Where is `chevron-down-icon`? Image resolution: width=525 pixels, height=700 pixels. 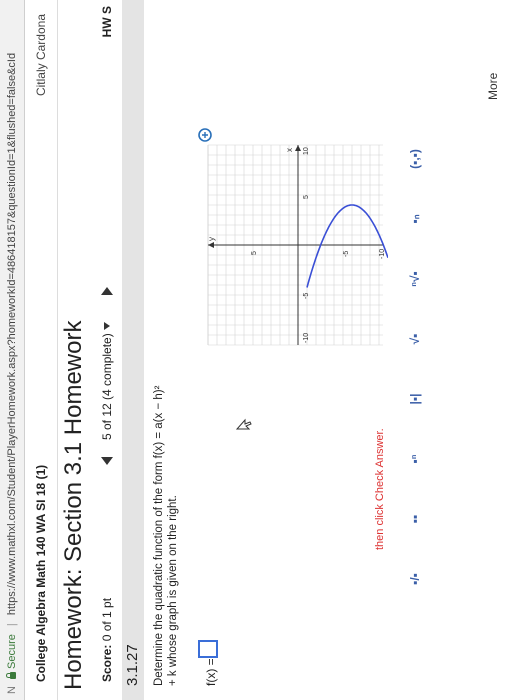
chevron-down-icon is located at coordinates (107, 326).